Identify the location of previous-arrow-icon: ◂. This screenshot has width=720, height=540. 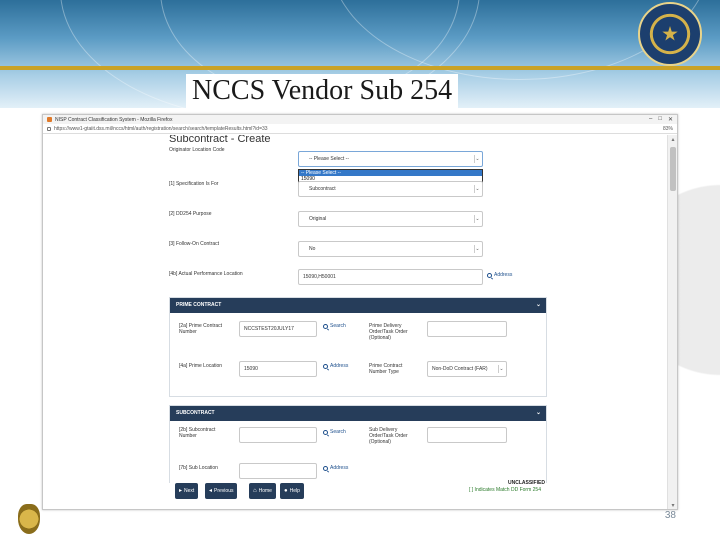
(211, 491).